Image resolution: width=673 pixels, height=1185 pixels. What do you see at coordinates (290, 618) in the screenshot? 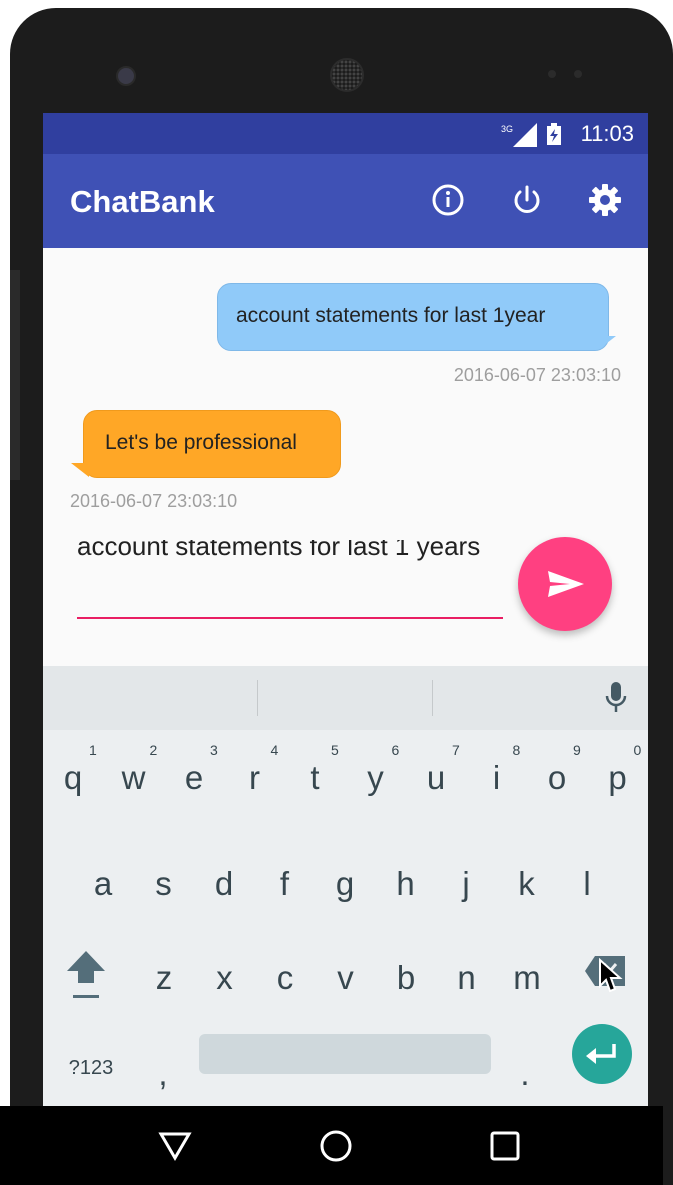
I see `input-underline` at bounding box center [290, 618].